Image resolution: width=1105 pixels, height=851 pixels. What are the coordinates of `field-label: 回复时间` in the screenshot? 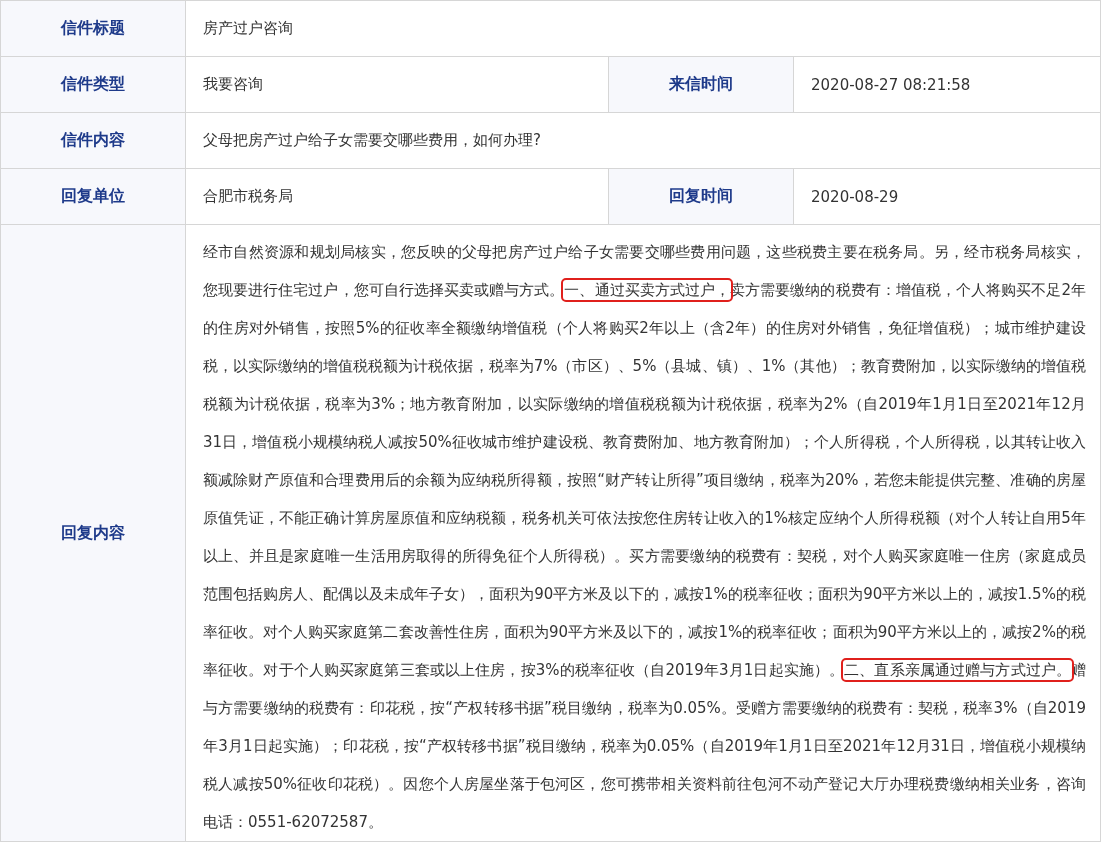 It's located at (701, 197).